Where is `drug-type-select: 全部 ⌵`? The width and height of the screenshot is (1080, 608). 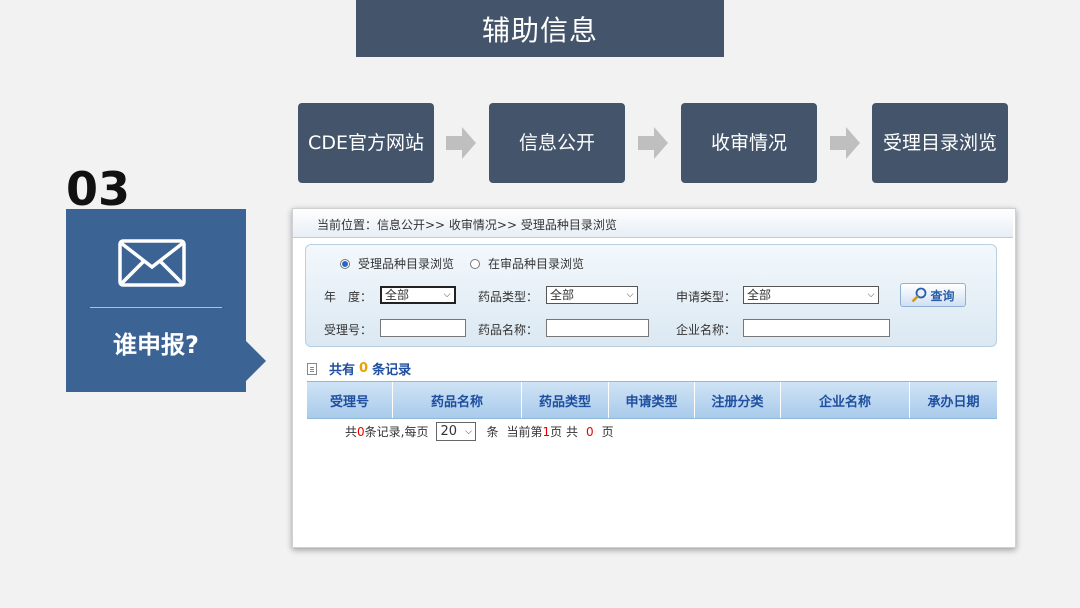
drug-type-select: 全部 ⌵ is located at coordinates (592, 295).